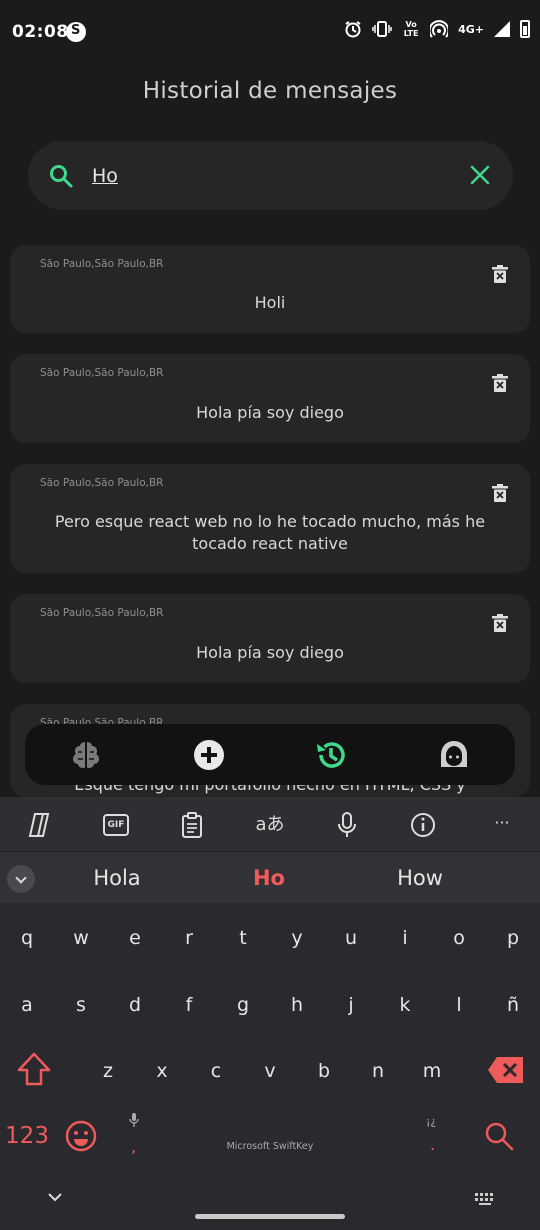  I want to click on key: t, so click(243, 938).